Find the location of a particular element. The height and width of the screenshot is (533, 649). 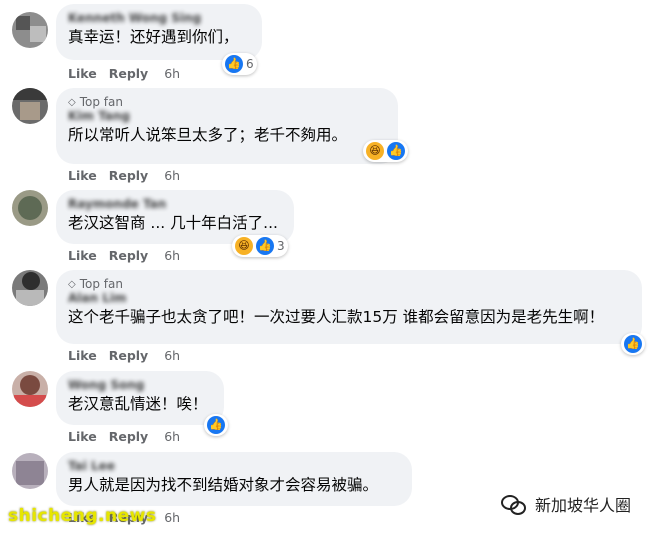

site-watermark: shicheng.news is located at coordinates (82, 516).